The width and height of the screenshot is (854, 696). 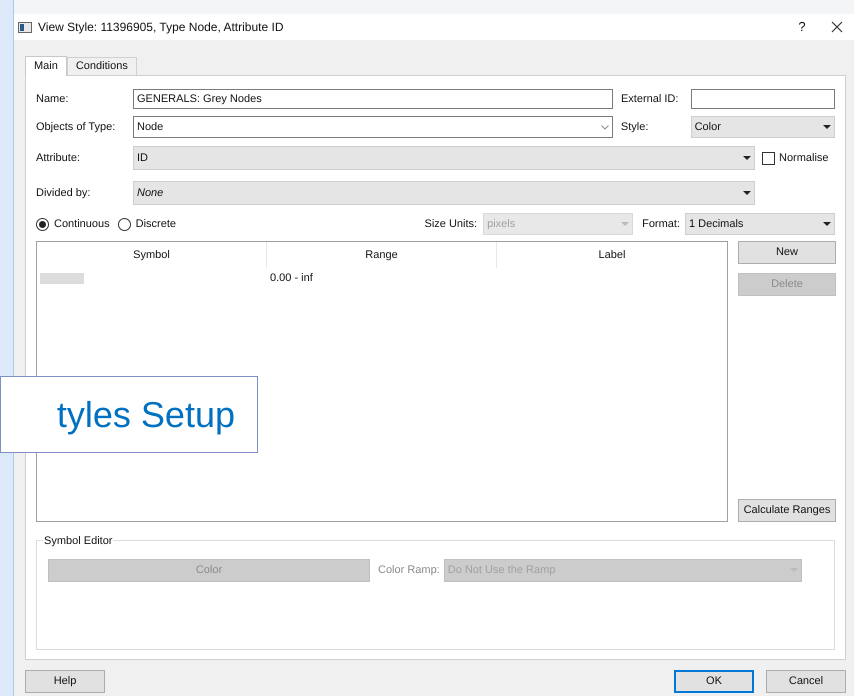 I want to click on field-label: Name:, so click(x=53, y=99).